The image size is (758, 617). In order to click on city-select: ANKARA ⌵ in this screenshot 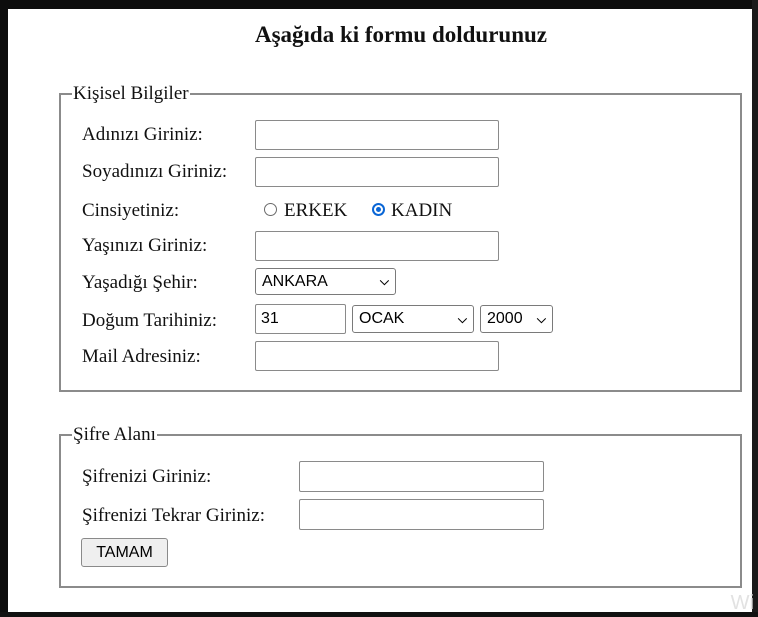, I will do `click(325, 281)`.